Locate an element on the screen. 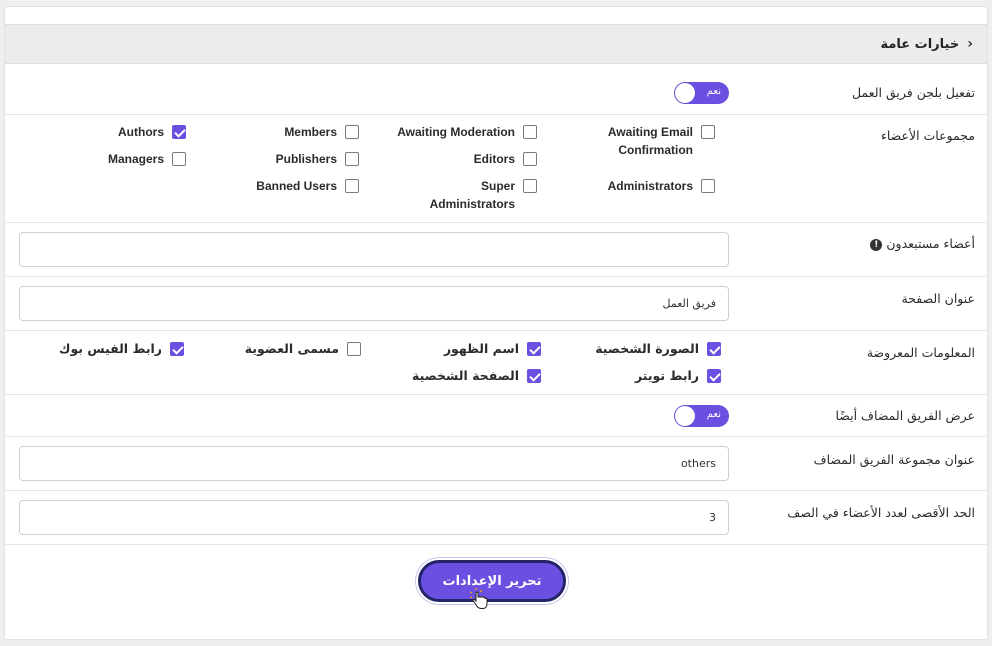  page-title-input is located at coordinates (374, 303).